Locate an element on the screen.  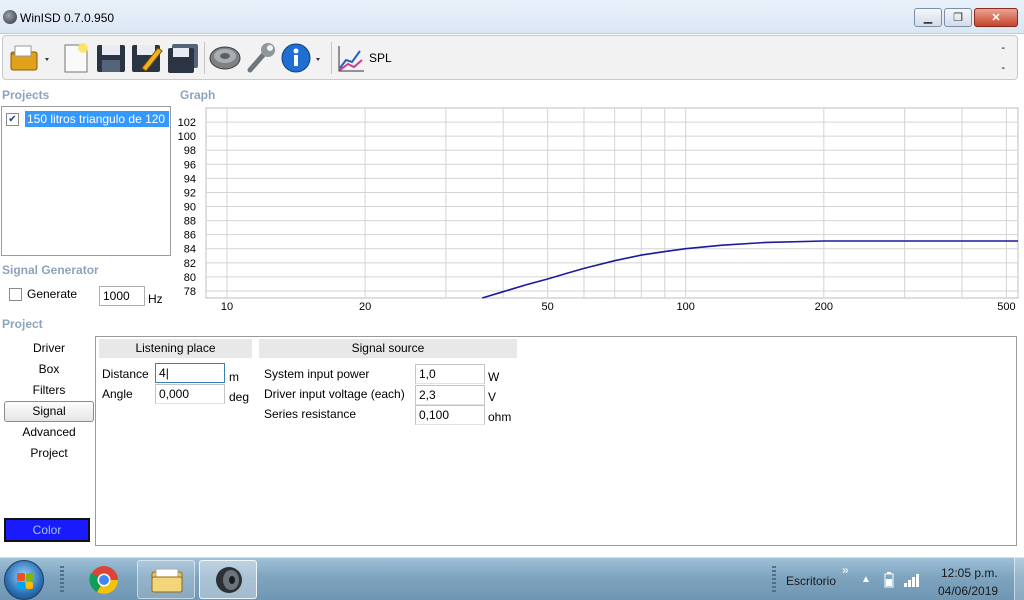
file-explorer-icon is located at coordinates (167, 580).